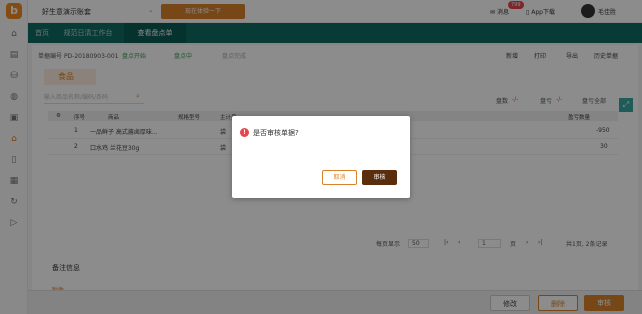 This screenshot has width=642, height=314. Describe the element at coordinates (339, 177) in the screenshot. I see `cancel-button: 取消` at that location.